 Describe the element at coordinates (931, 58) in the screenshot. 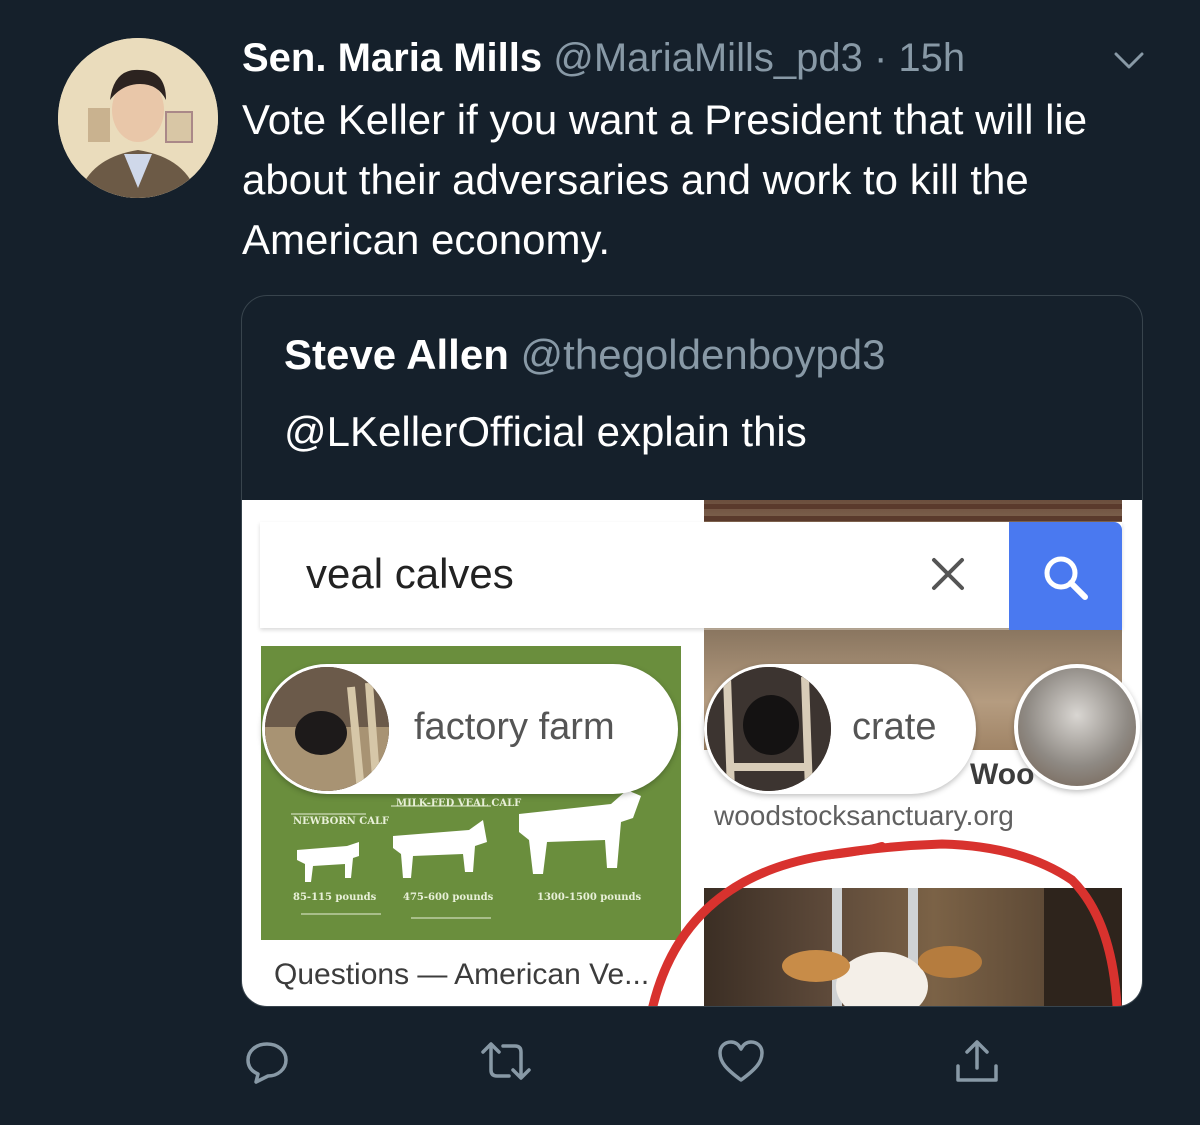

I see `timestamp: 15h` at that location.